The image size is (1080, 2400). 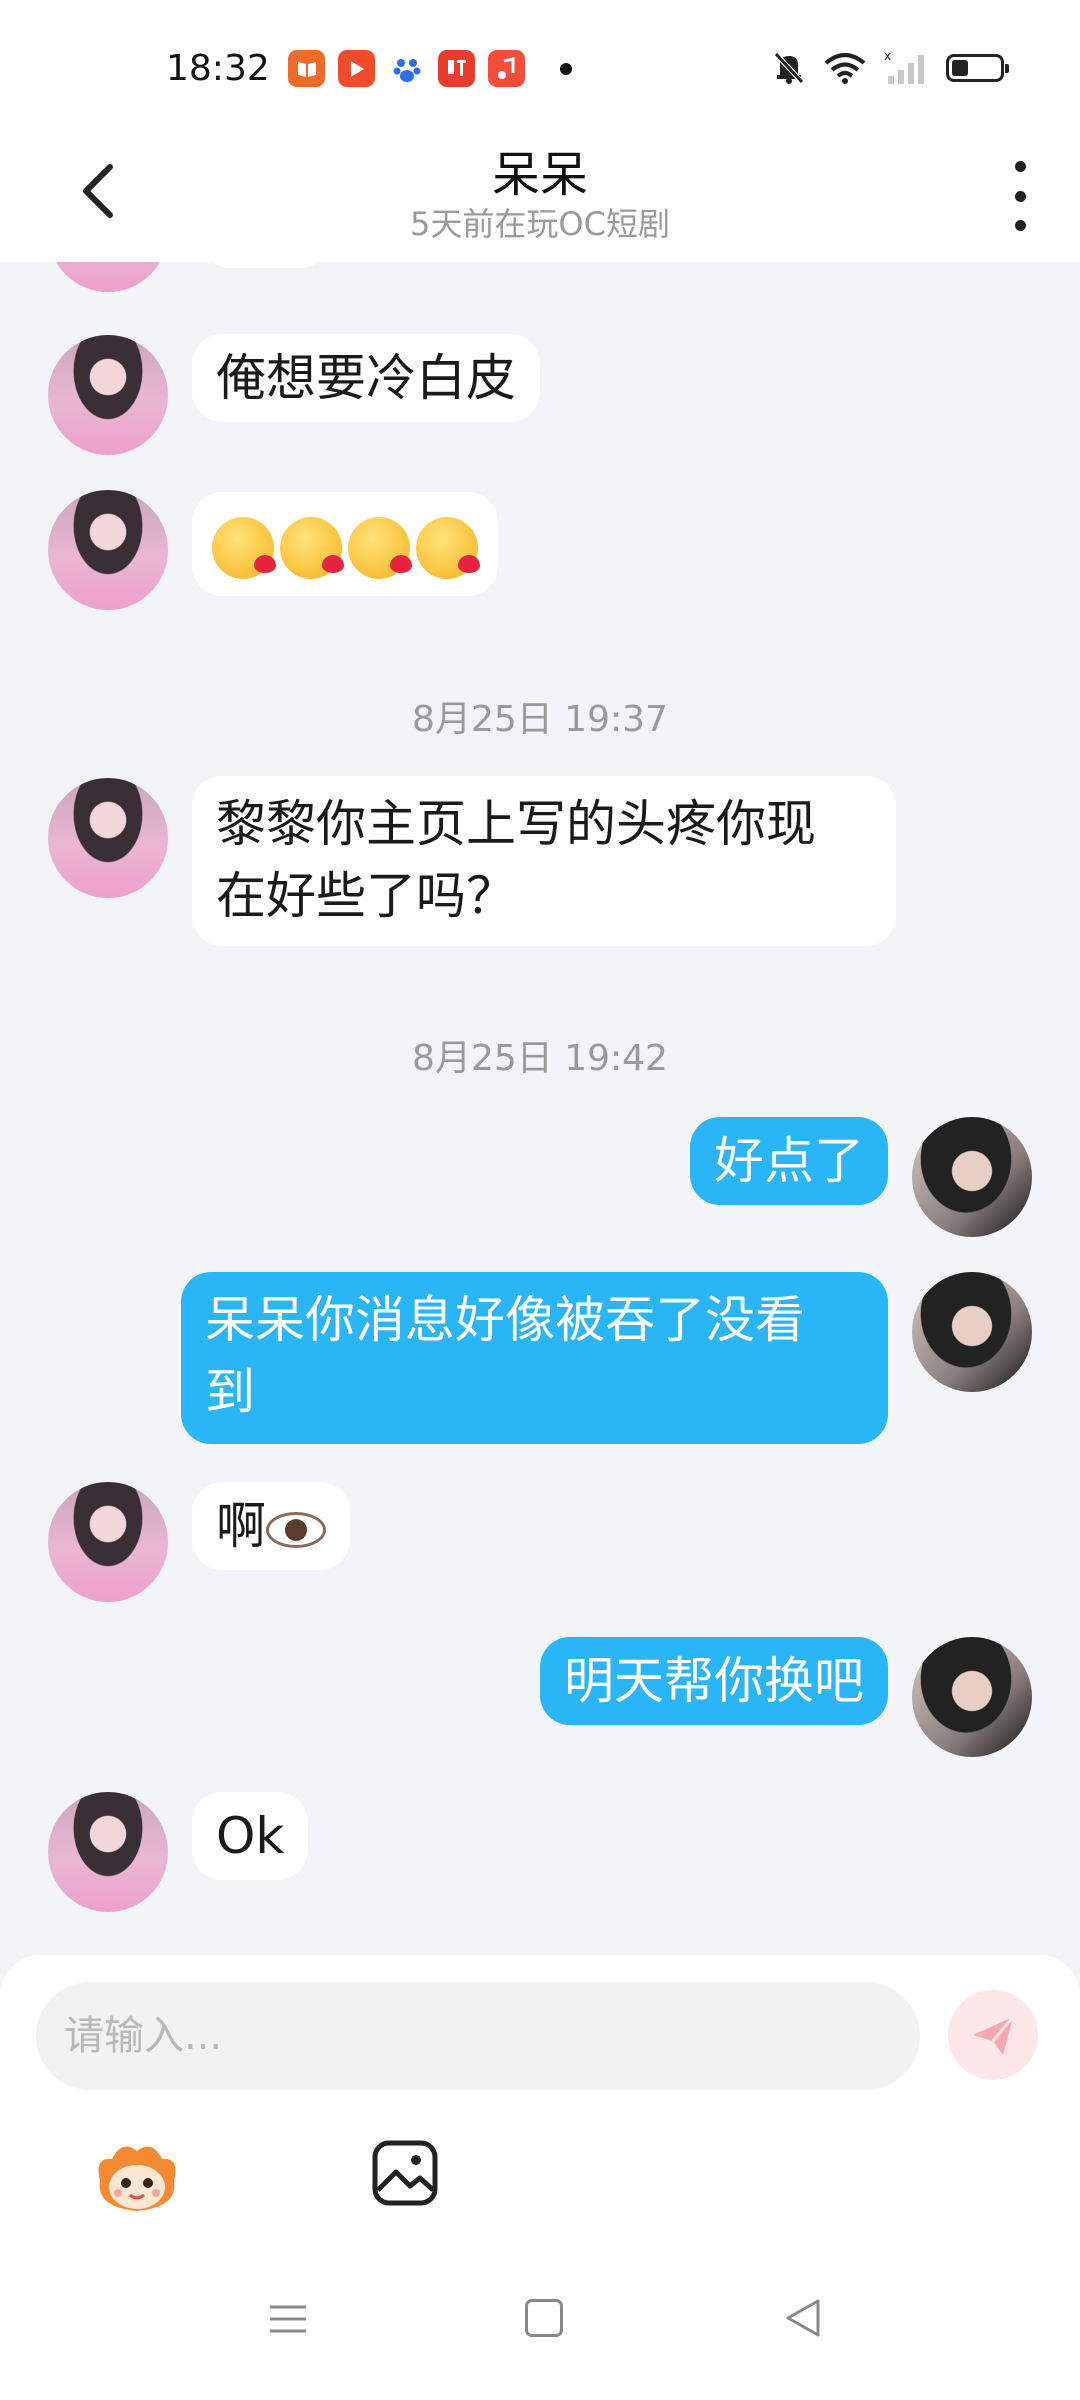 I want to click on eye-emoji, so click(x=296, y=1529).